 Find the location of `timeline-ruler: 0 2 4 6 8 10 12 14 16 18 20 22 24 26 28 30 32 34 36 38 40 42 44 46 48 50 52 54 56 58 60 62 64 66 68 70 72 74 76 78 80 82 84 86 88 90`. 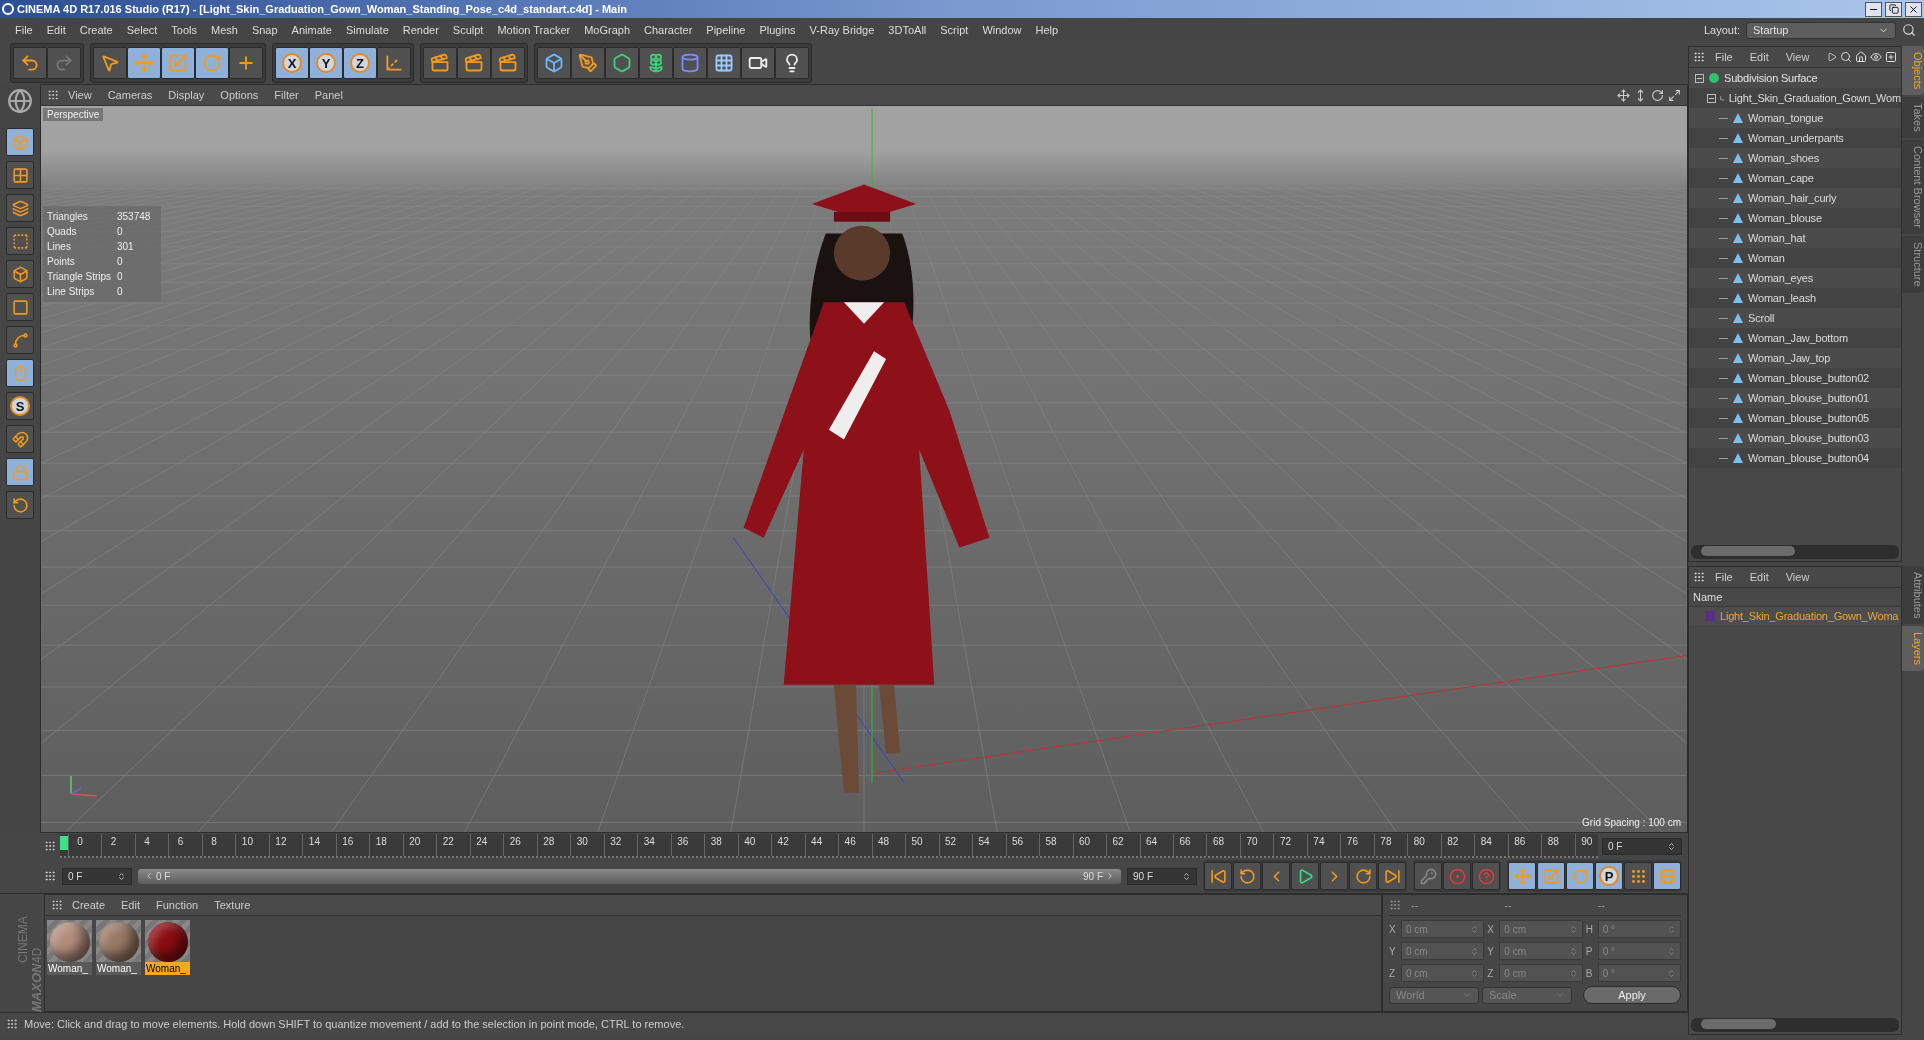

timeline-ruler: 0 2 4 6 8 10 12 14 16 18 20 22 24 26 28 30 32 34 36 38 40 42 44 46 48 50 52 54 56 58 60 62 64 66 68 70 72 74 76 78 80 82 84 86 88 90 is located at coordinates (829, 846).